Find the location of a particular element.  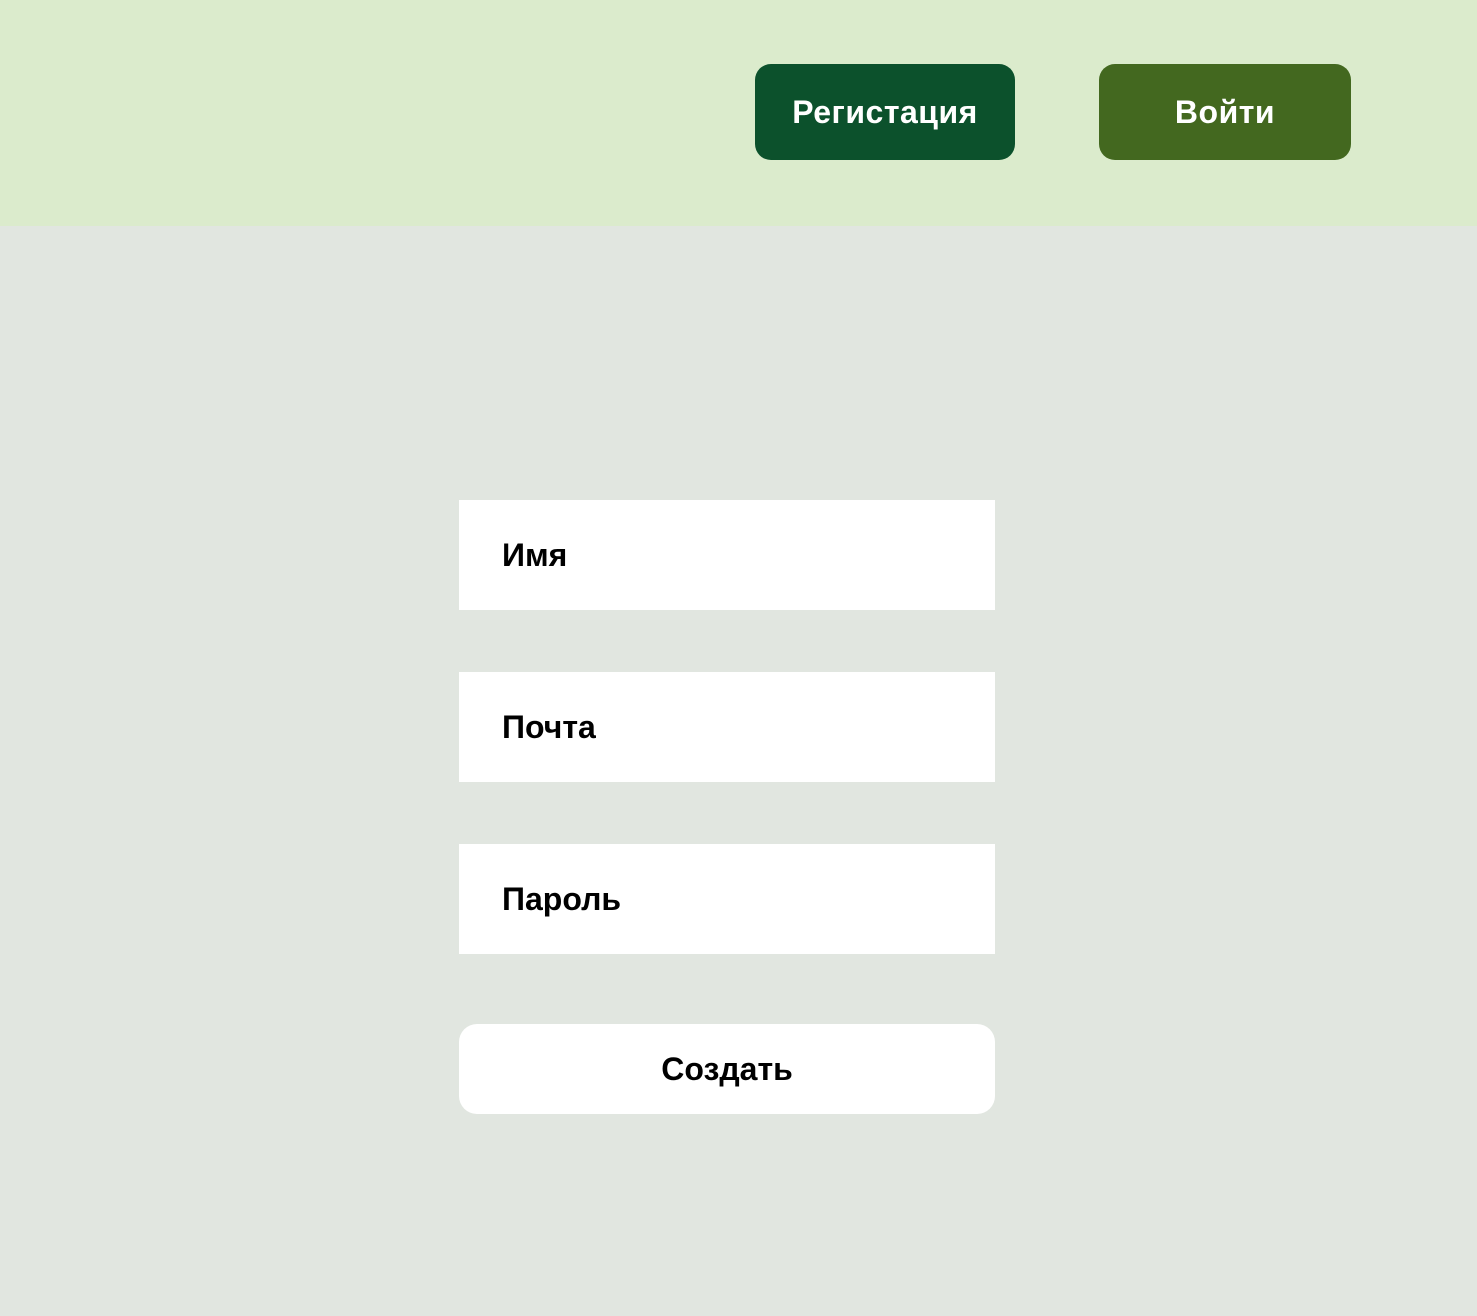

login-button: Войти is located at coordinates (1225, 112).